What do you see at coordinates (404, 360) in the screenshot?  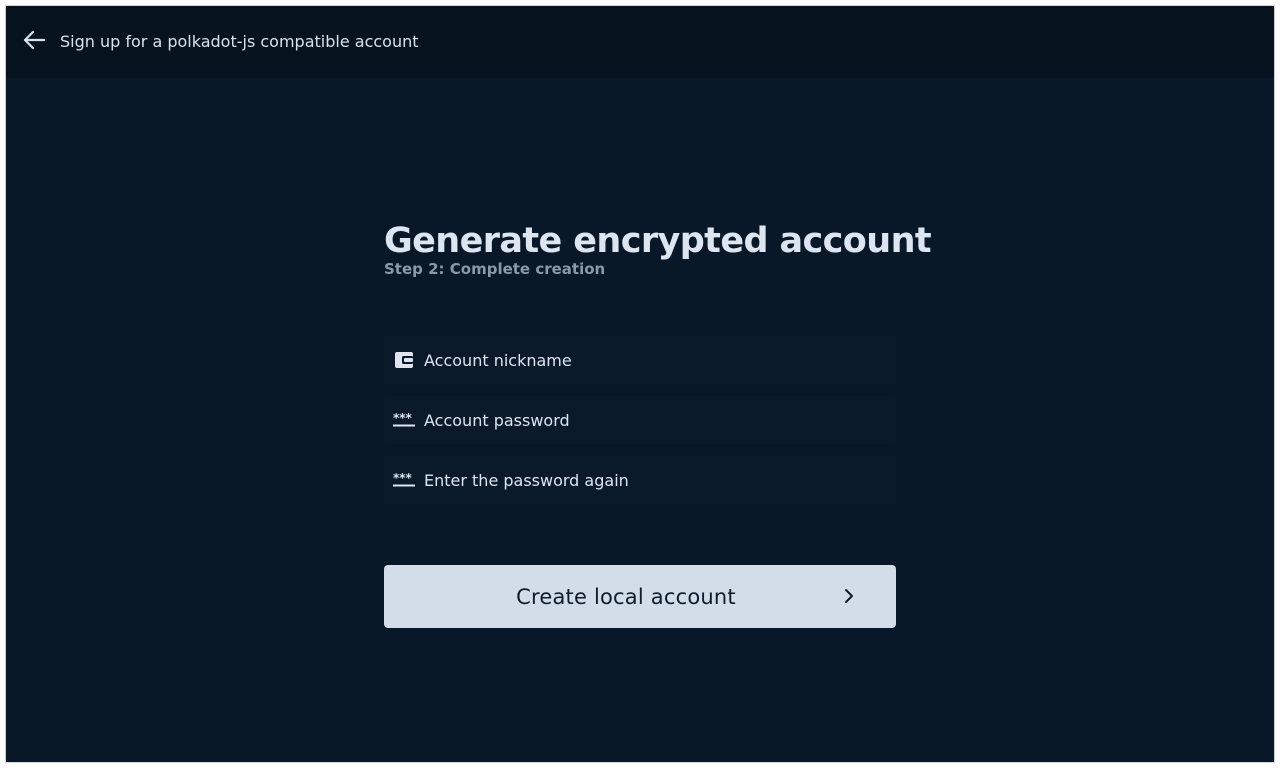 I see `wallet-icon` at bounding box center [404, 360].